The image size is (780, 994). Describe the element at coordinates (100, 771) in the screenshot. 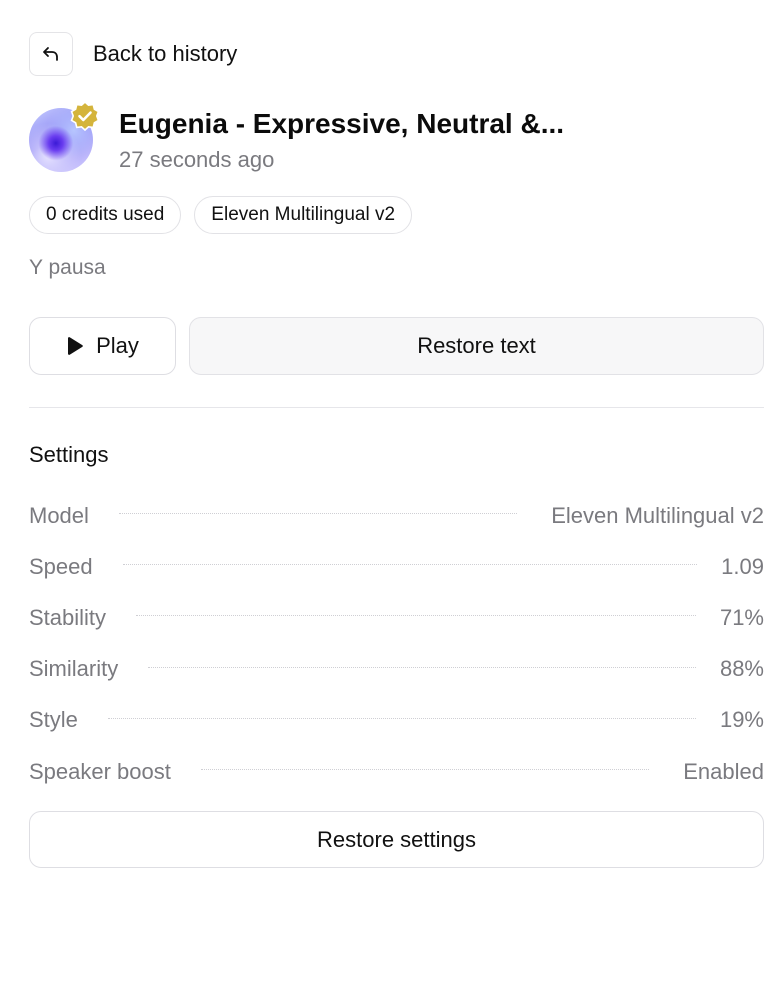

I see `setting-label: Speaker boost` at that location.